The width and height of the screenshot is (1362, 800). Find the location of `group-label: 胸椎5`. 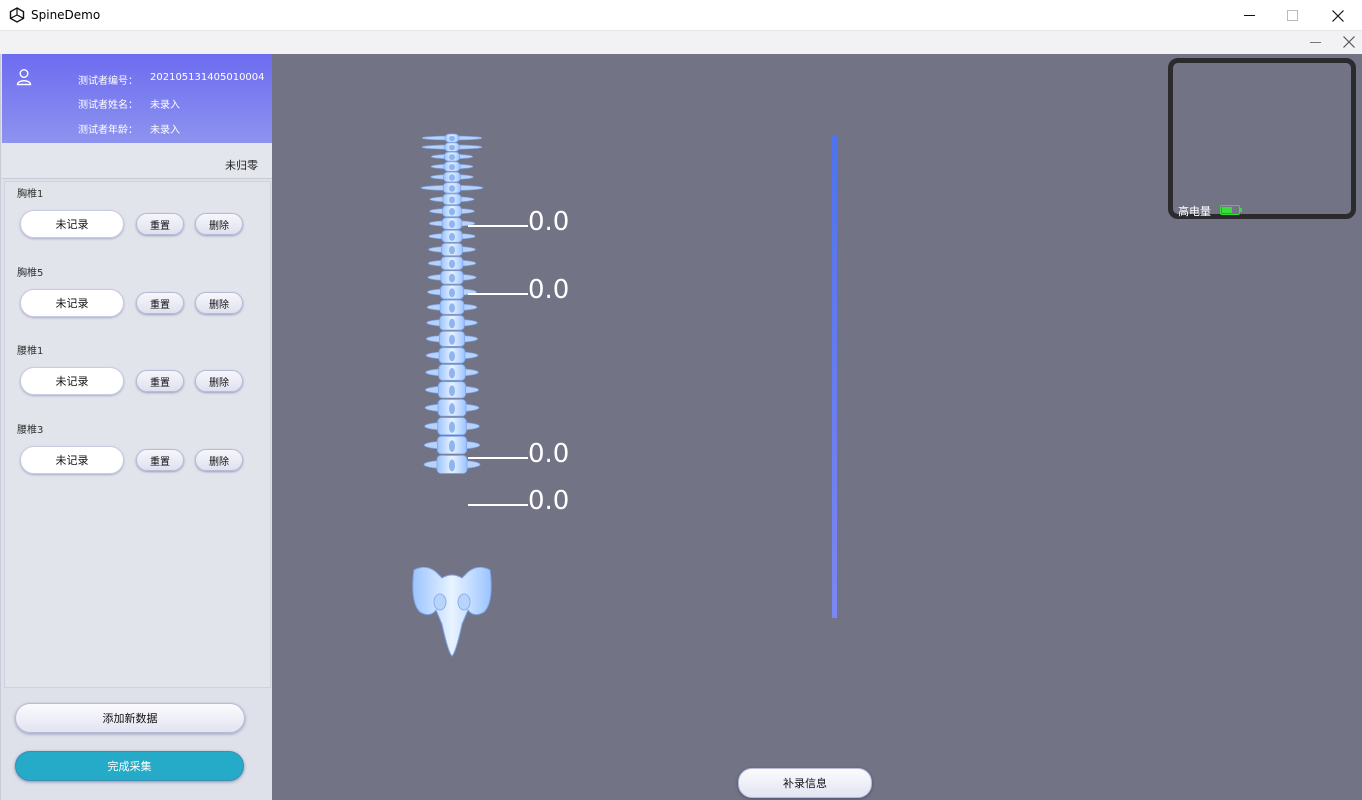

group-label: 胸椎5 is located at coordinates (30, 273).